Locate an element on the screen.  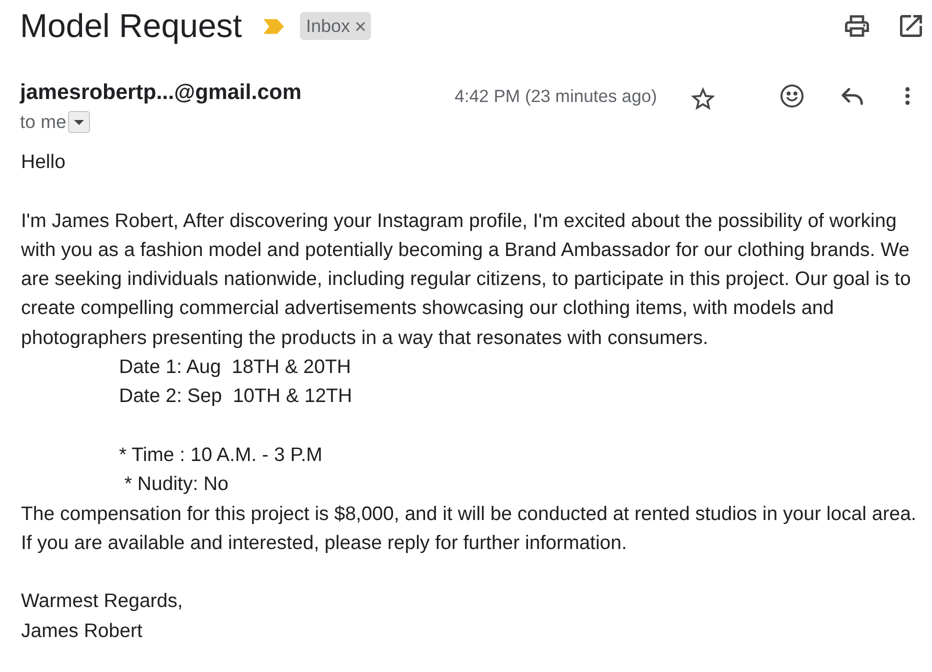
emoji-reaction-icon is located at coordinates (792, 96).